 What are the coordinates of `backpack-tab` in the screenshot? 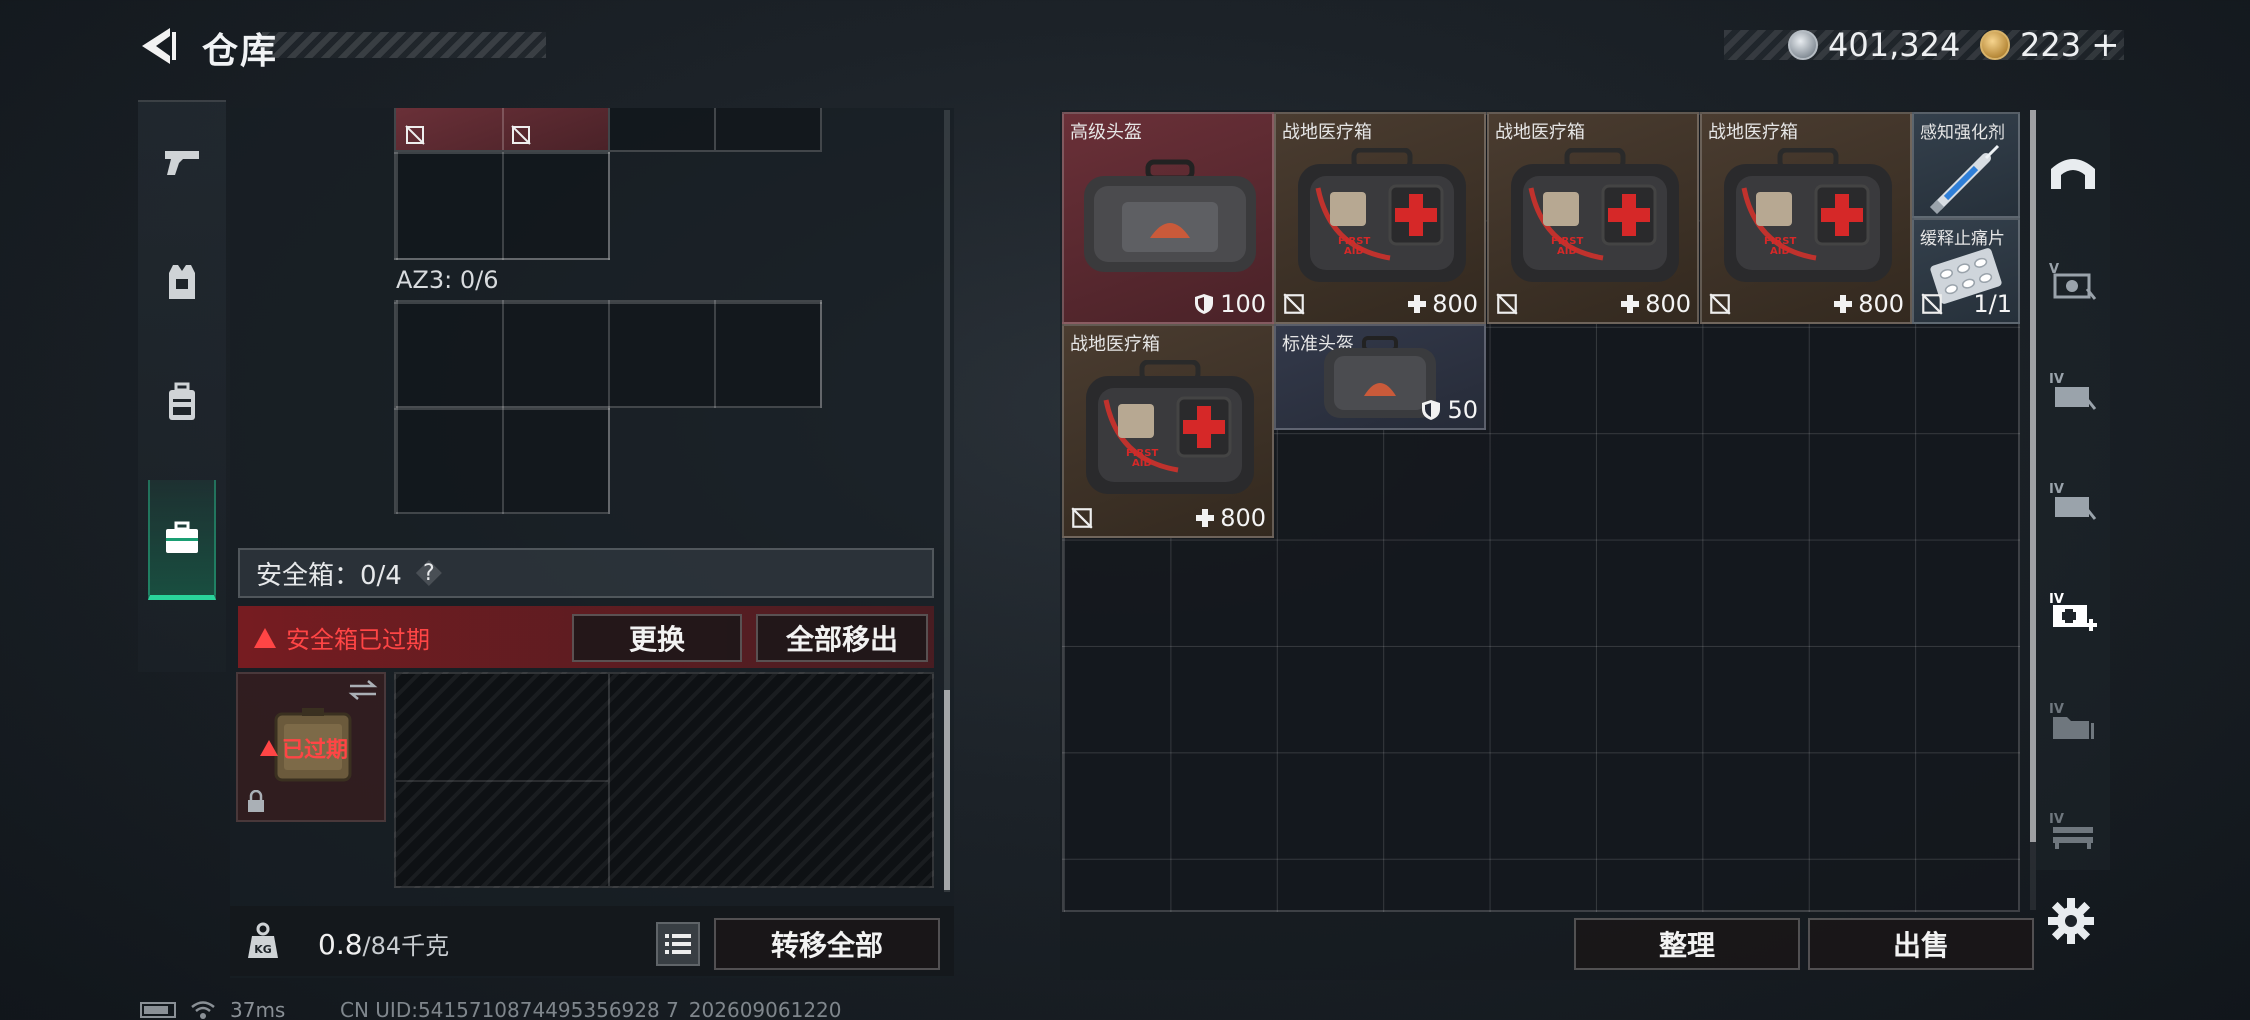 It's located at (182, 402).